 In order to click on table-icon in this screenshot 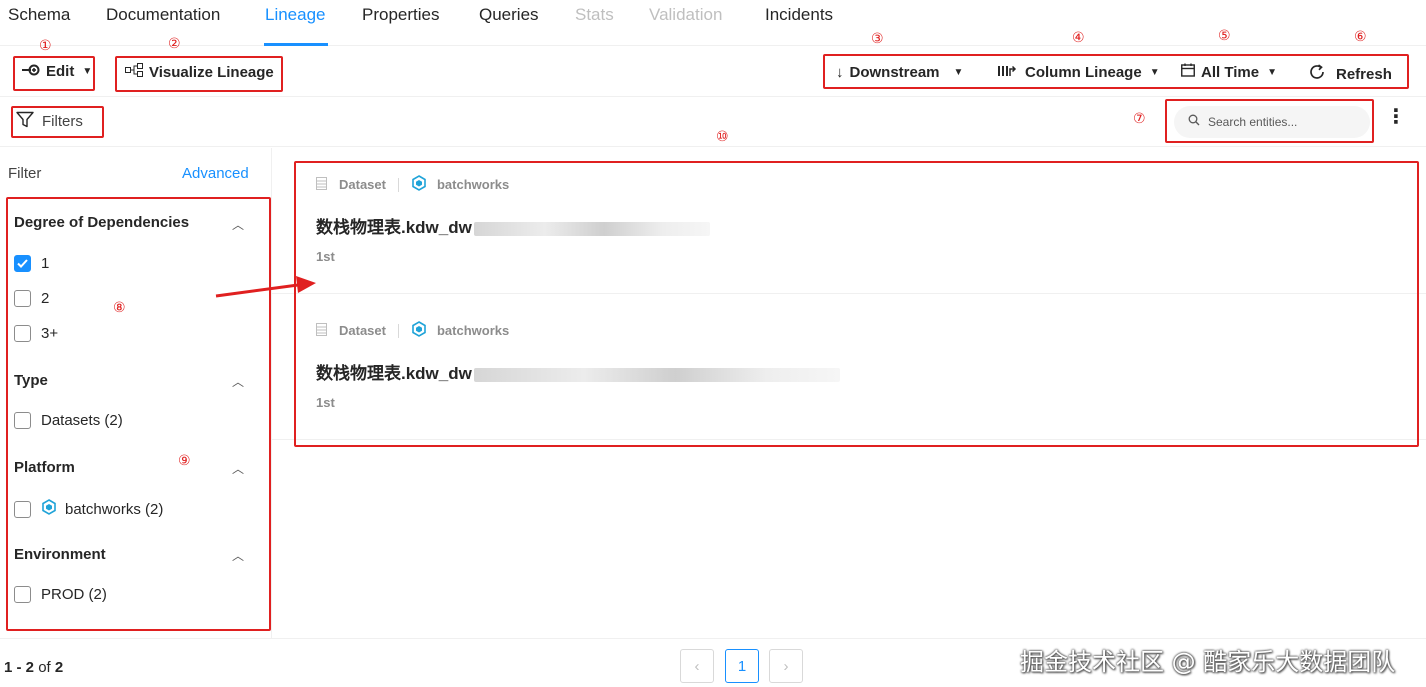, I will do `click(321, 330)`.